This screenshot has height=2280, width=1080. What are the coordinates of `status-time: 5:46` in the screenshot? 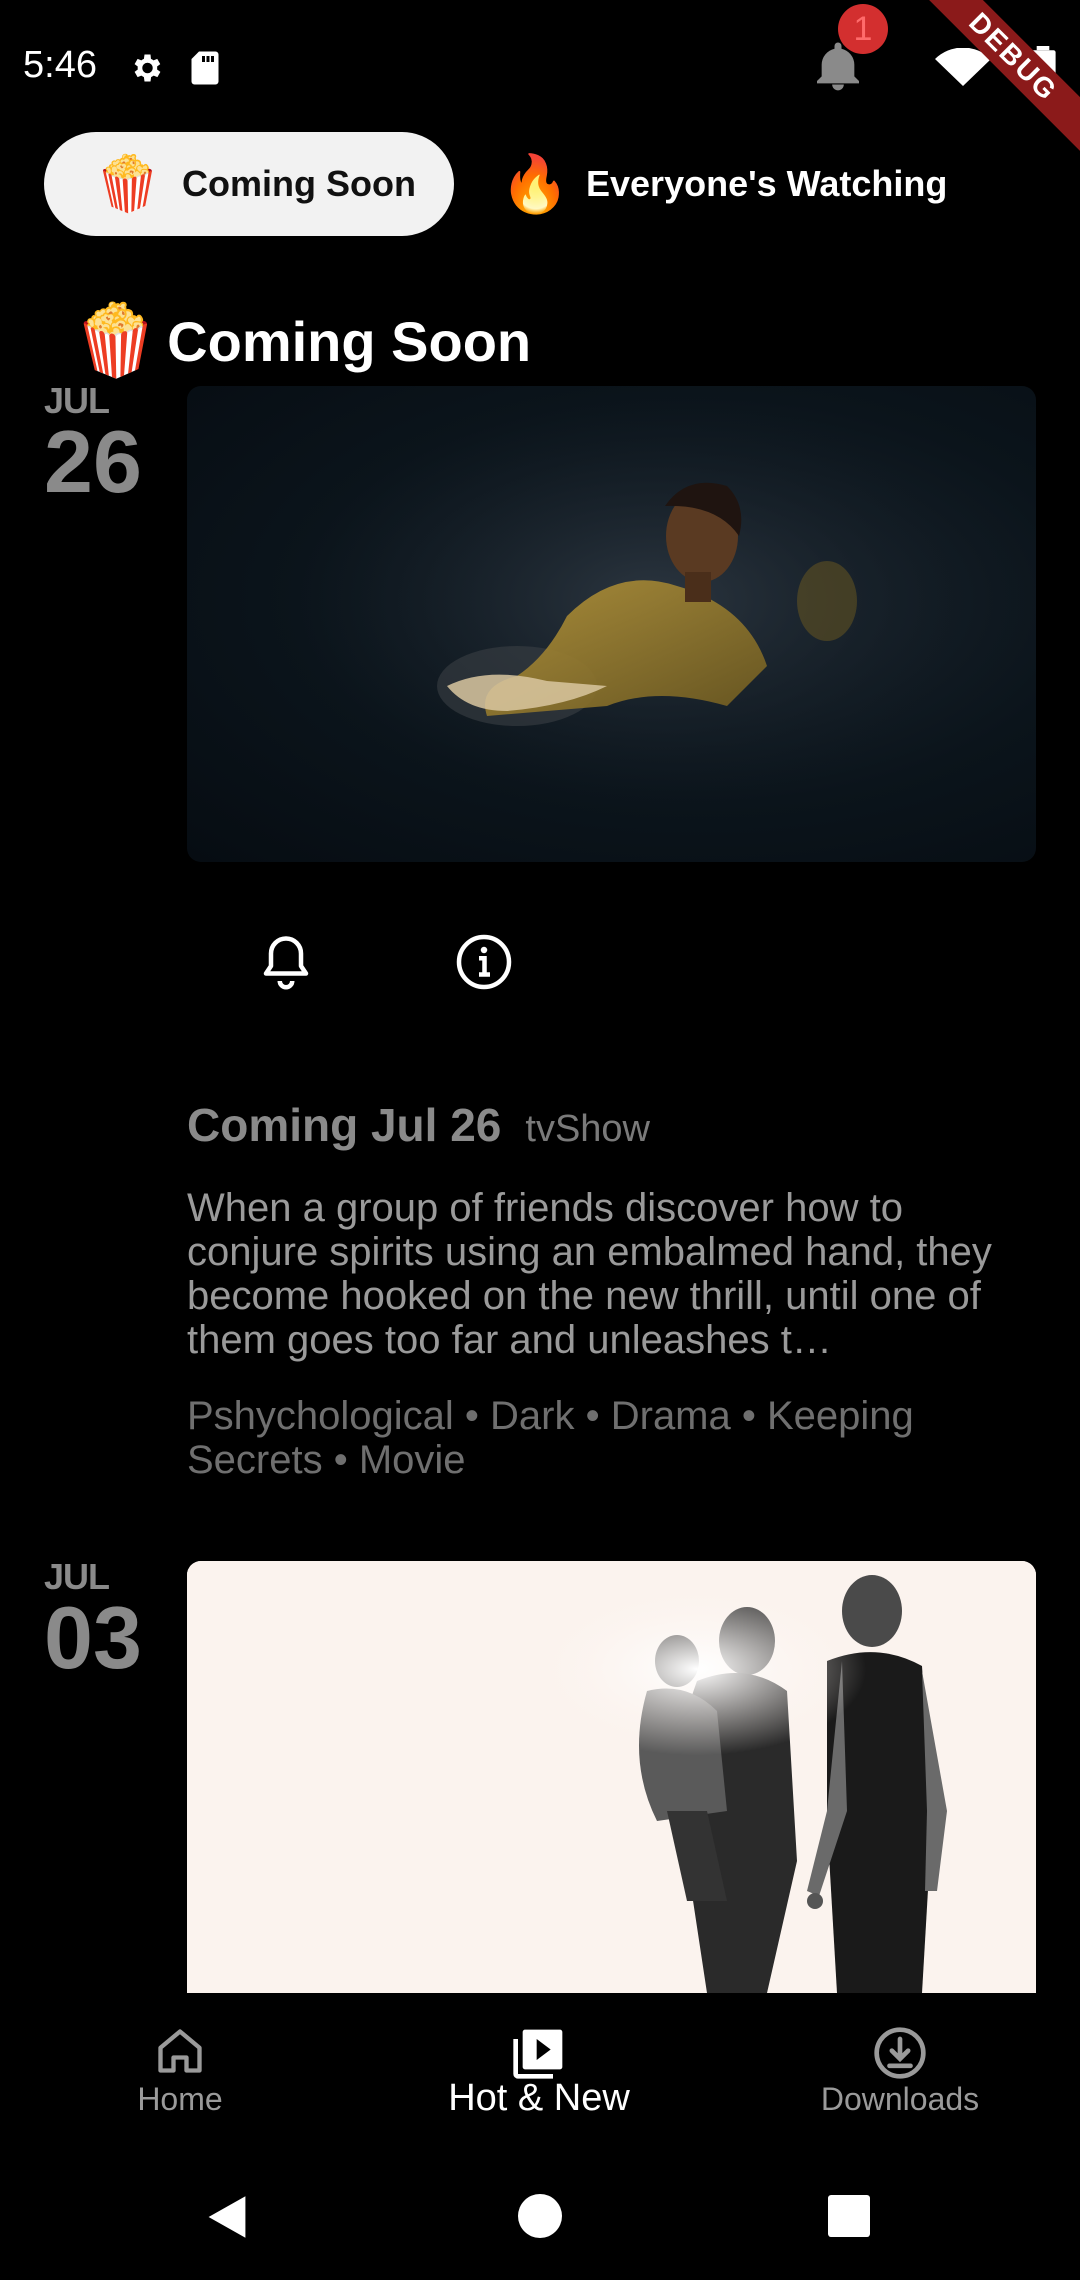 It's located at (60, 65).